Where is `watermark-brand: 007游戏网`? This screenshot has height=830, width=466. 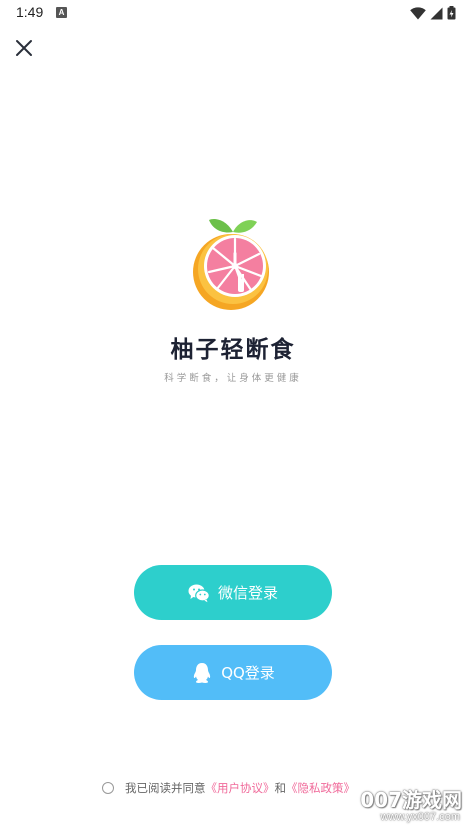 watermark-brand: 007游戏网 is located at coordinates (411, 800).